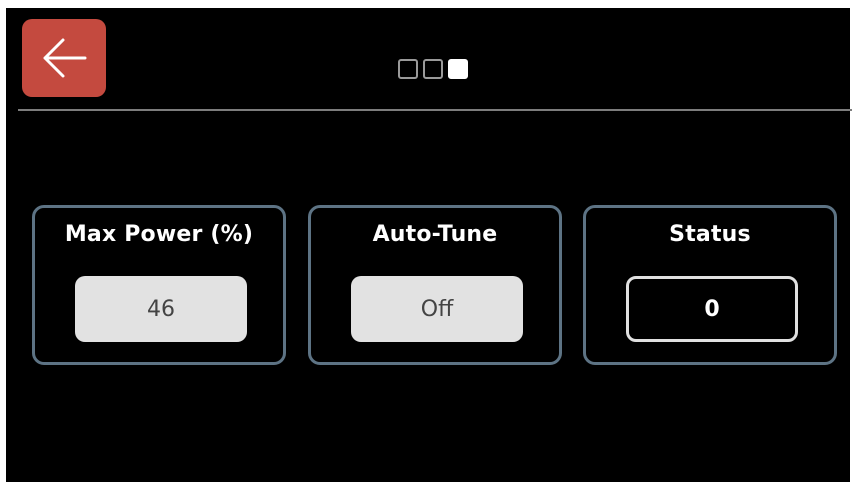  What do you see at coordinates (458, 69) in the screenshot?
I see `page-dot-active` at bounding box center [458, 69].